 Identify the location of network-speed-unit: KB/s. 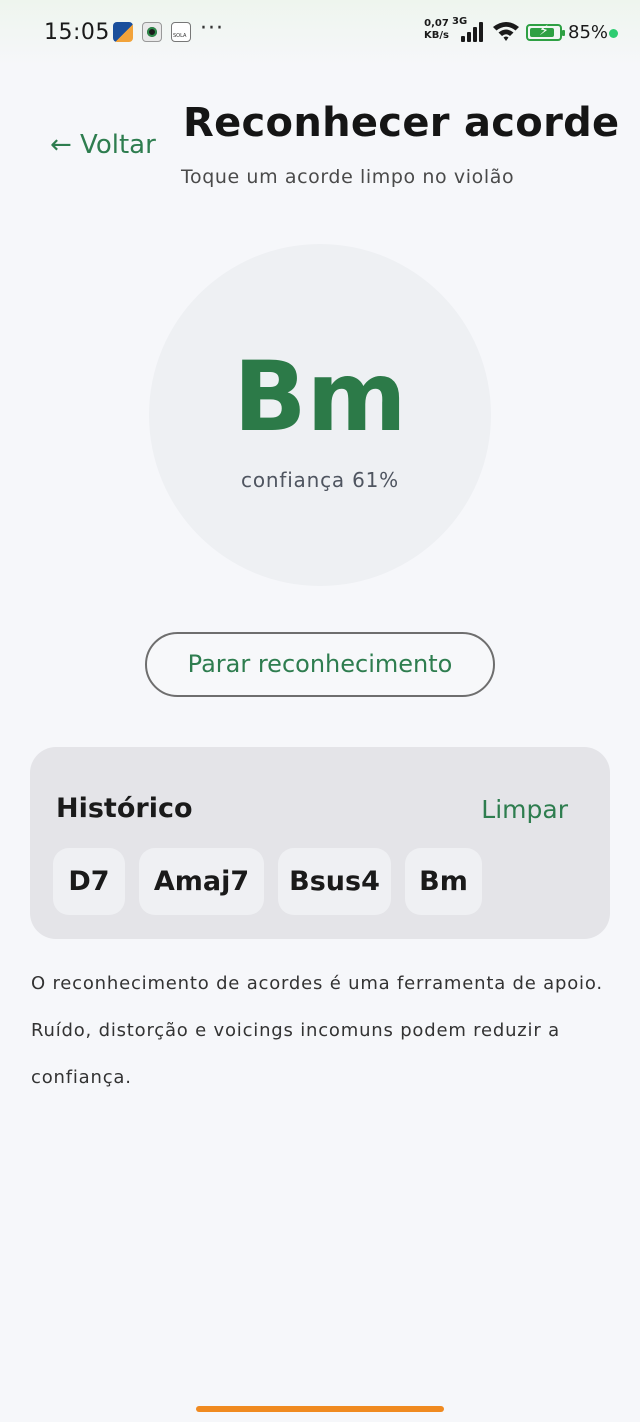
(436, 35).